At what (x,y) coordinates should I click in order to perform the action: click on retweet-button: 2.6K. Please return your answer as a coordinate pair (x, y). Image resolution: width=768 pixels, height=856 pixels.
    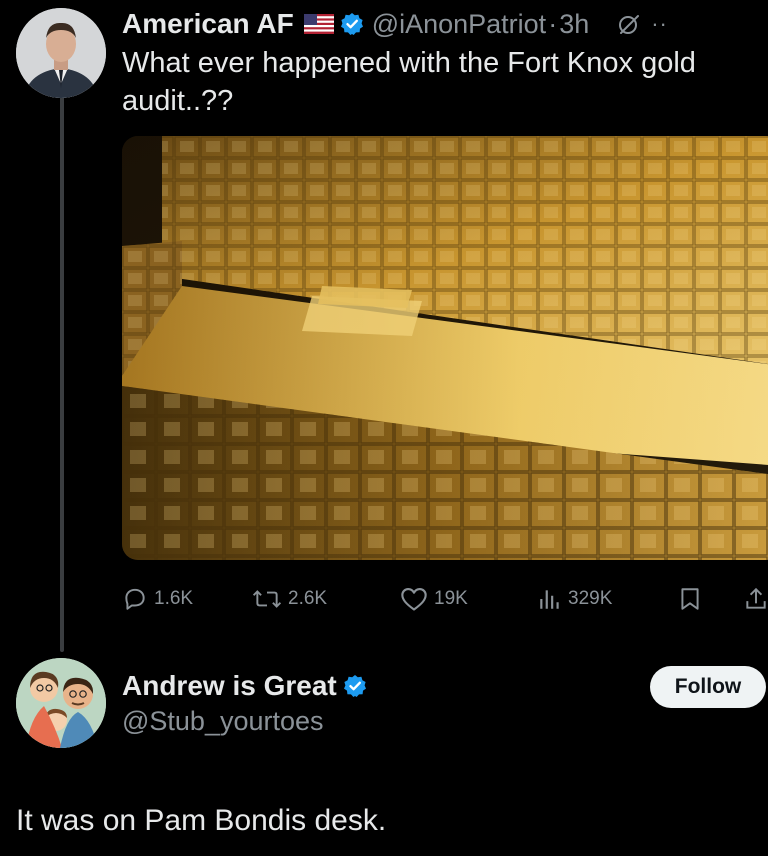
    Looking at the image, I should click on (289, 599).